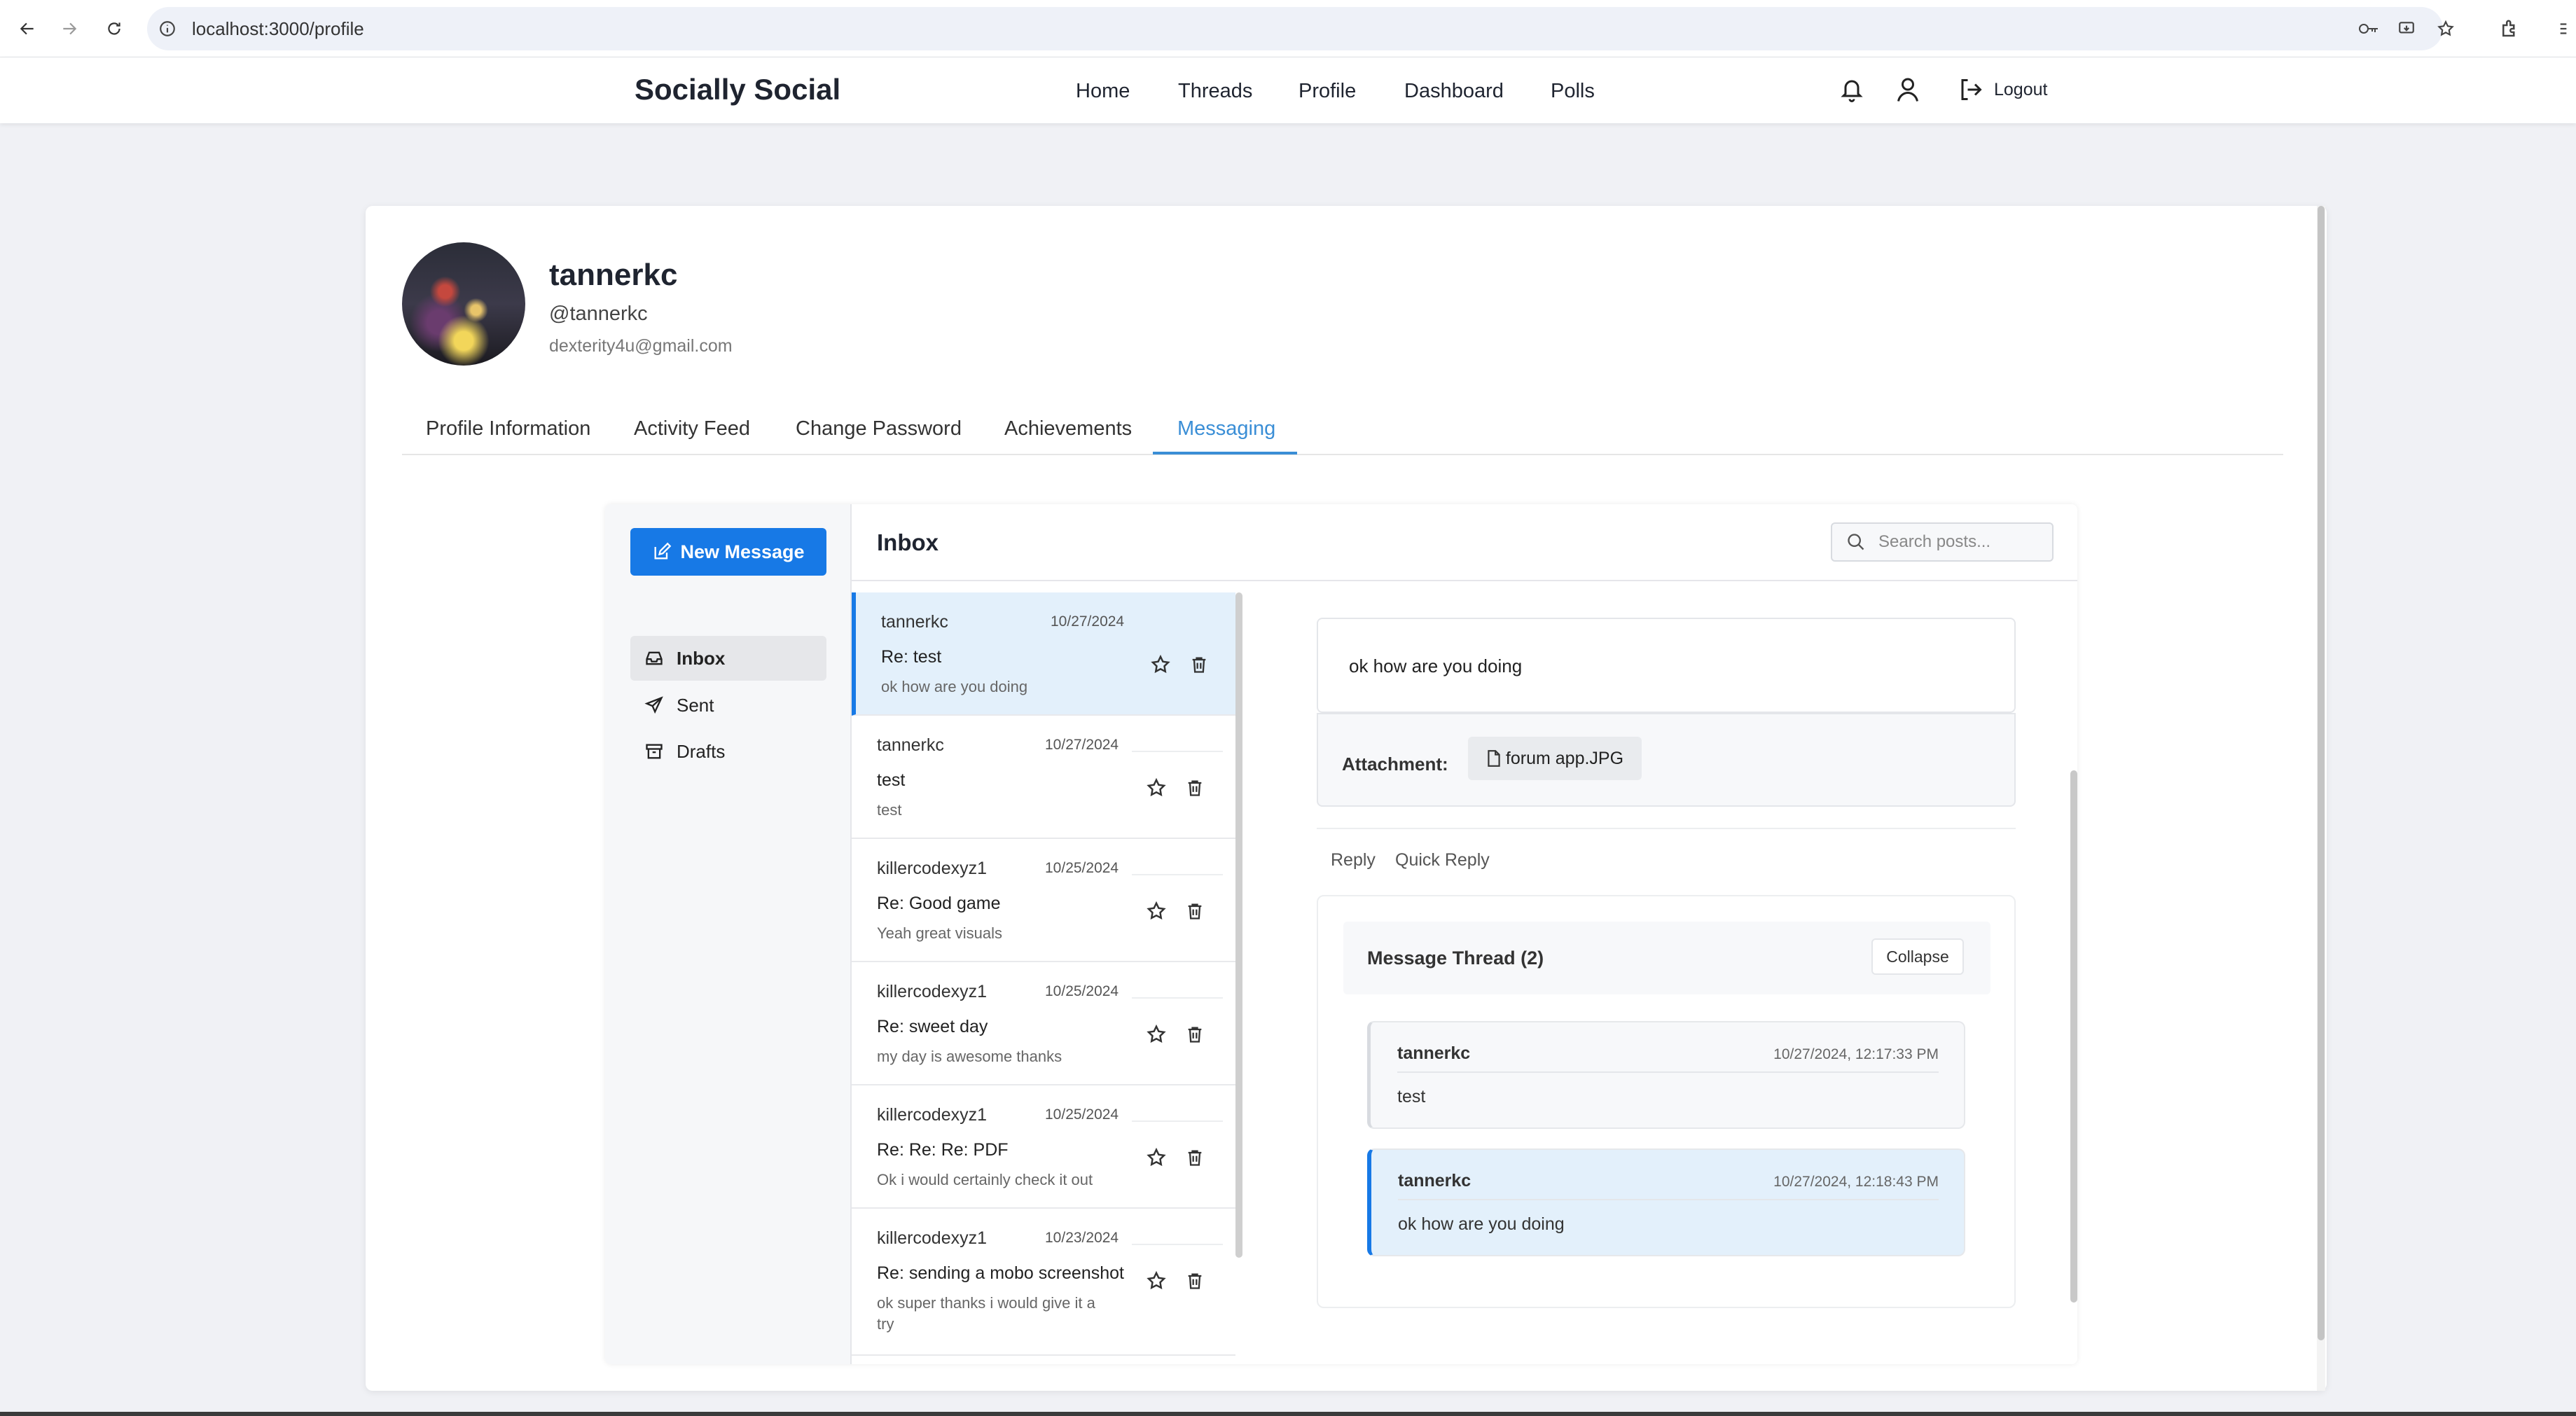  Describe the element at coordinates (1917, 956) in the screenshot. I see `collapse-button: Collapse` at that location.